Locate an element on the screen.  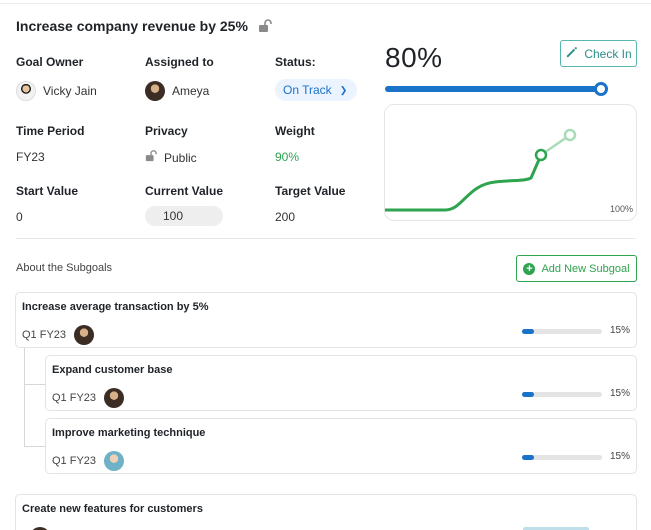
status-label: Status: is located at coordinates (295, 62).